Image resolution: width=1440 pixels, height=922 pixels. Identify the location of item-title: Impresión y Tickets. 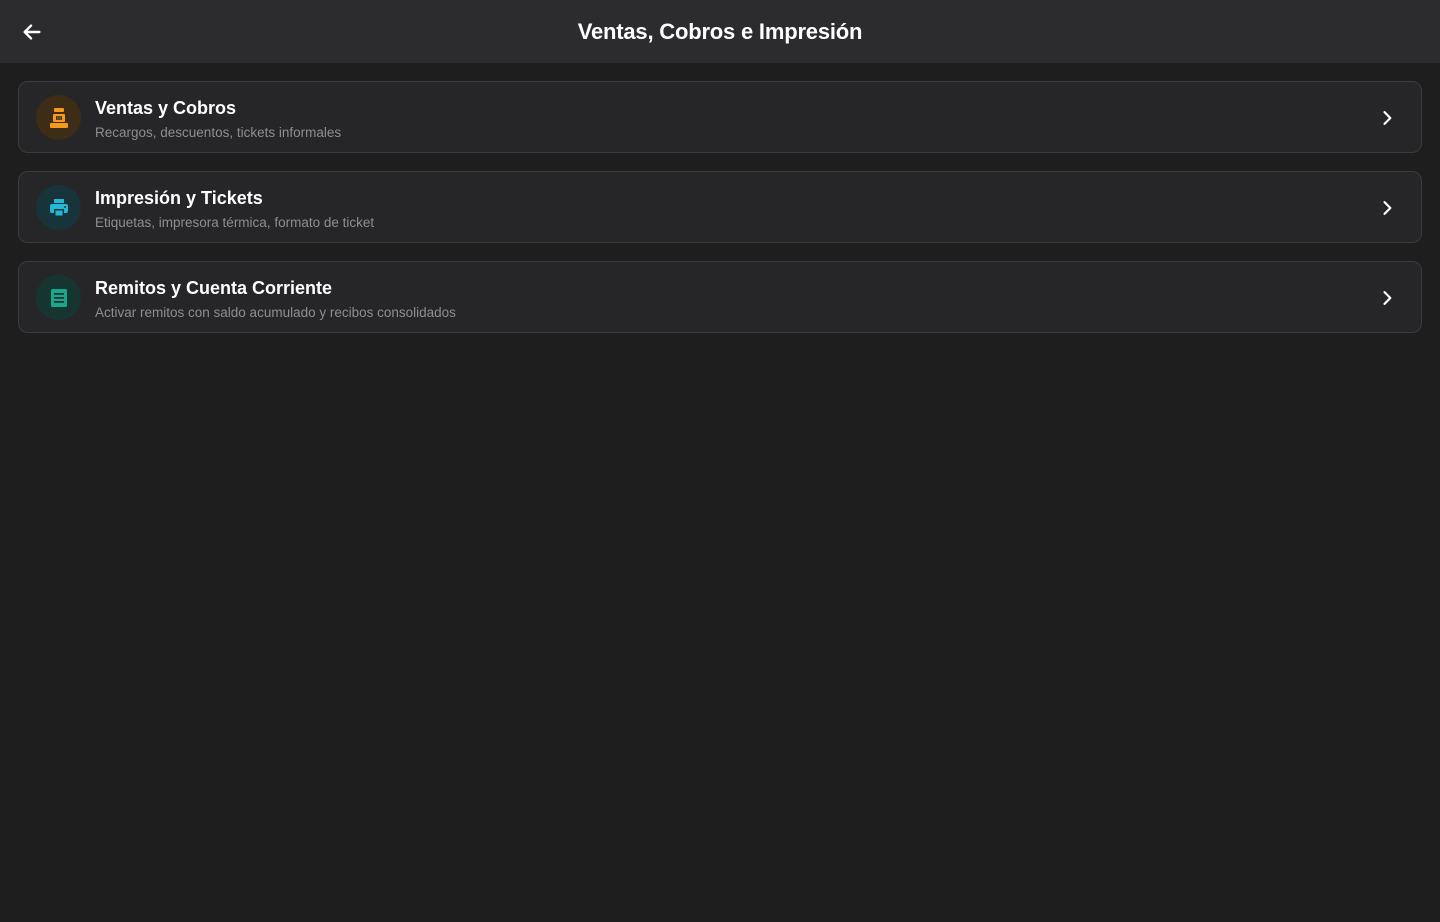
(179, 198).